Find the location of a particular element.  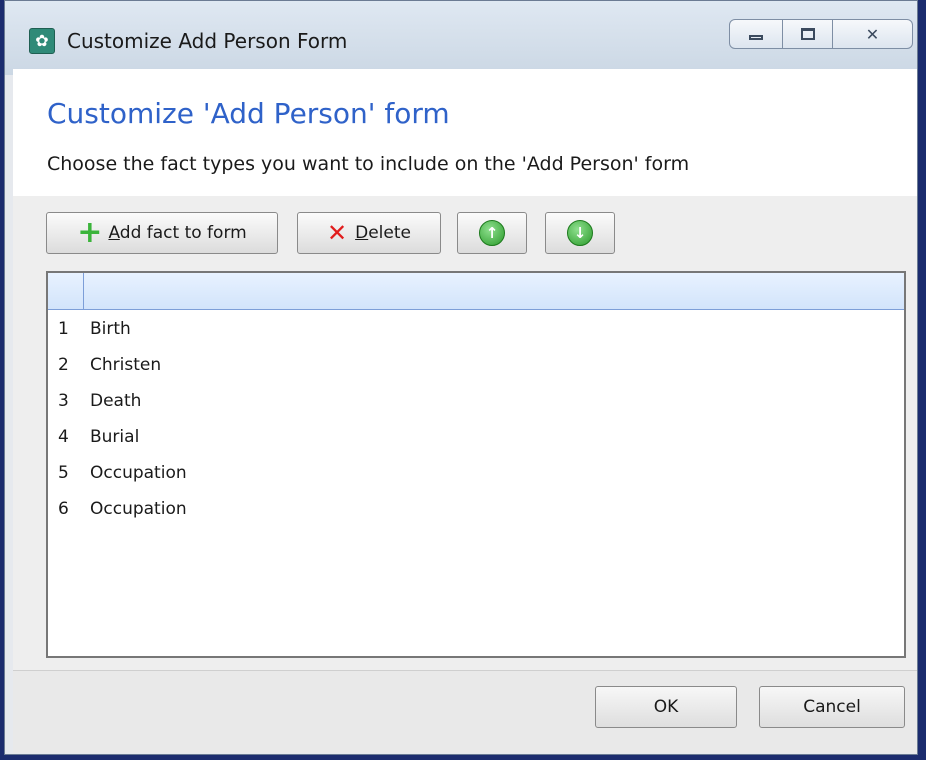

row-number: 2 is located at coordinates (63, 365).